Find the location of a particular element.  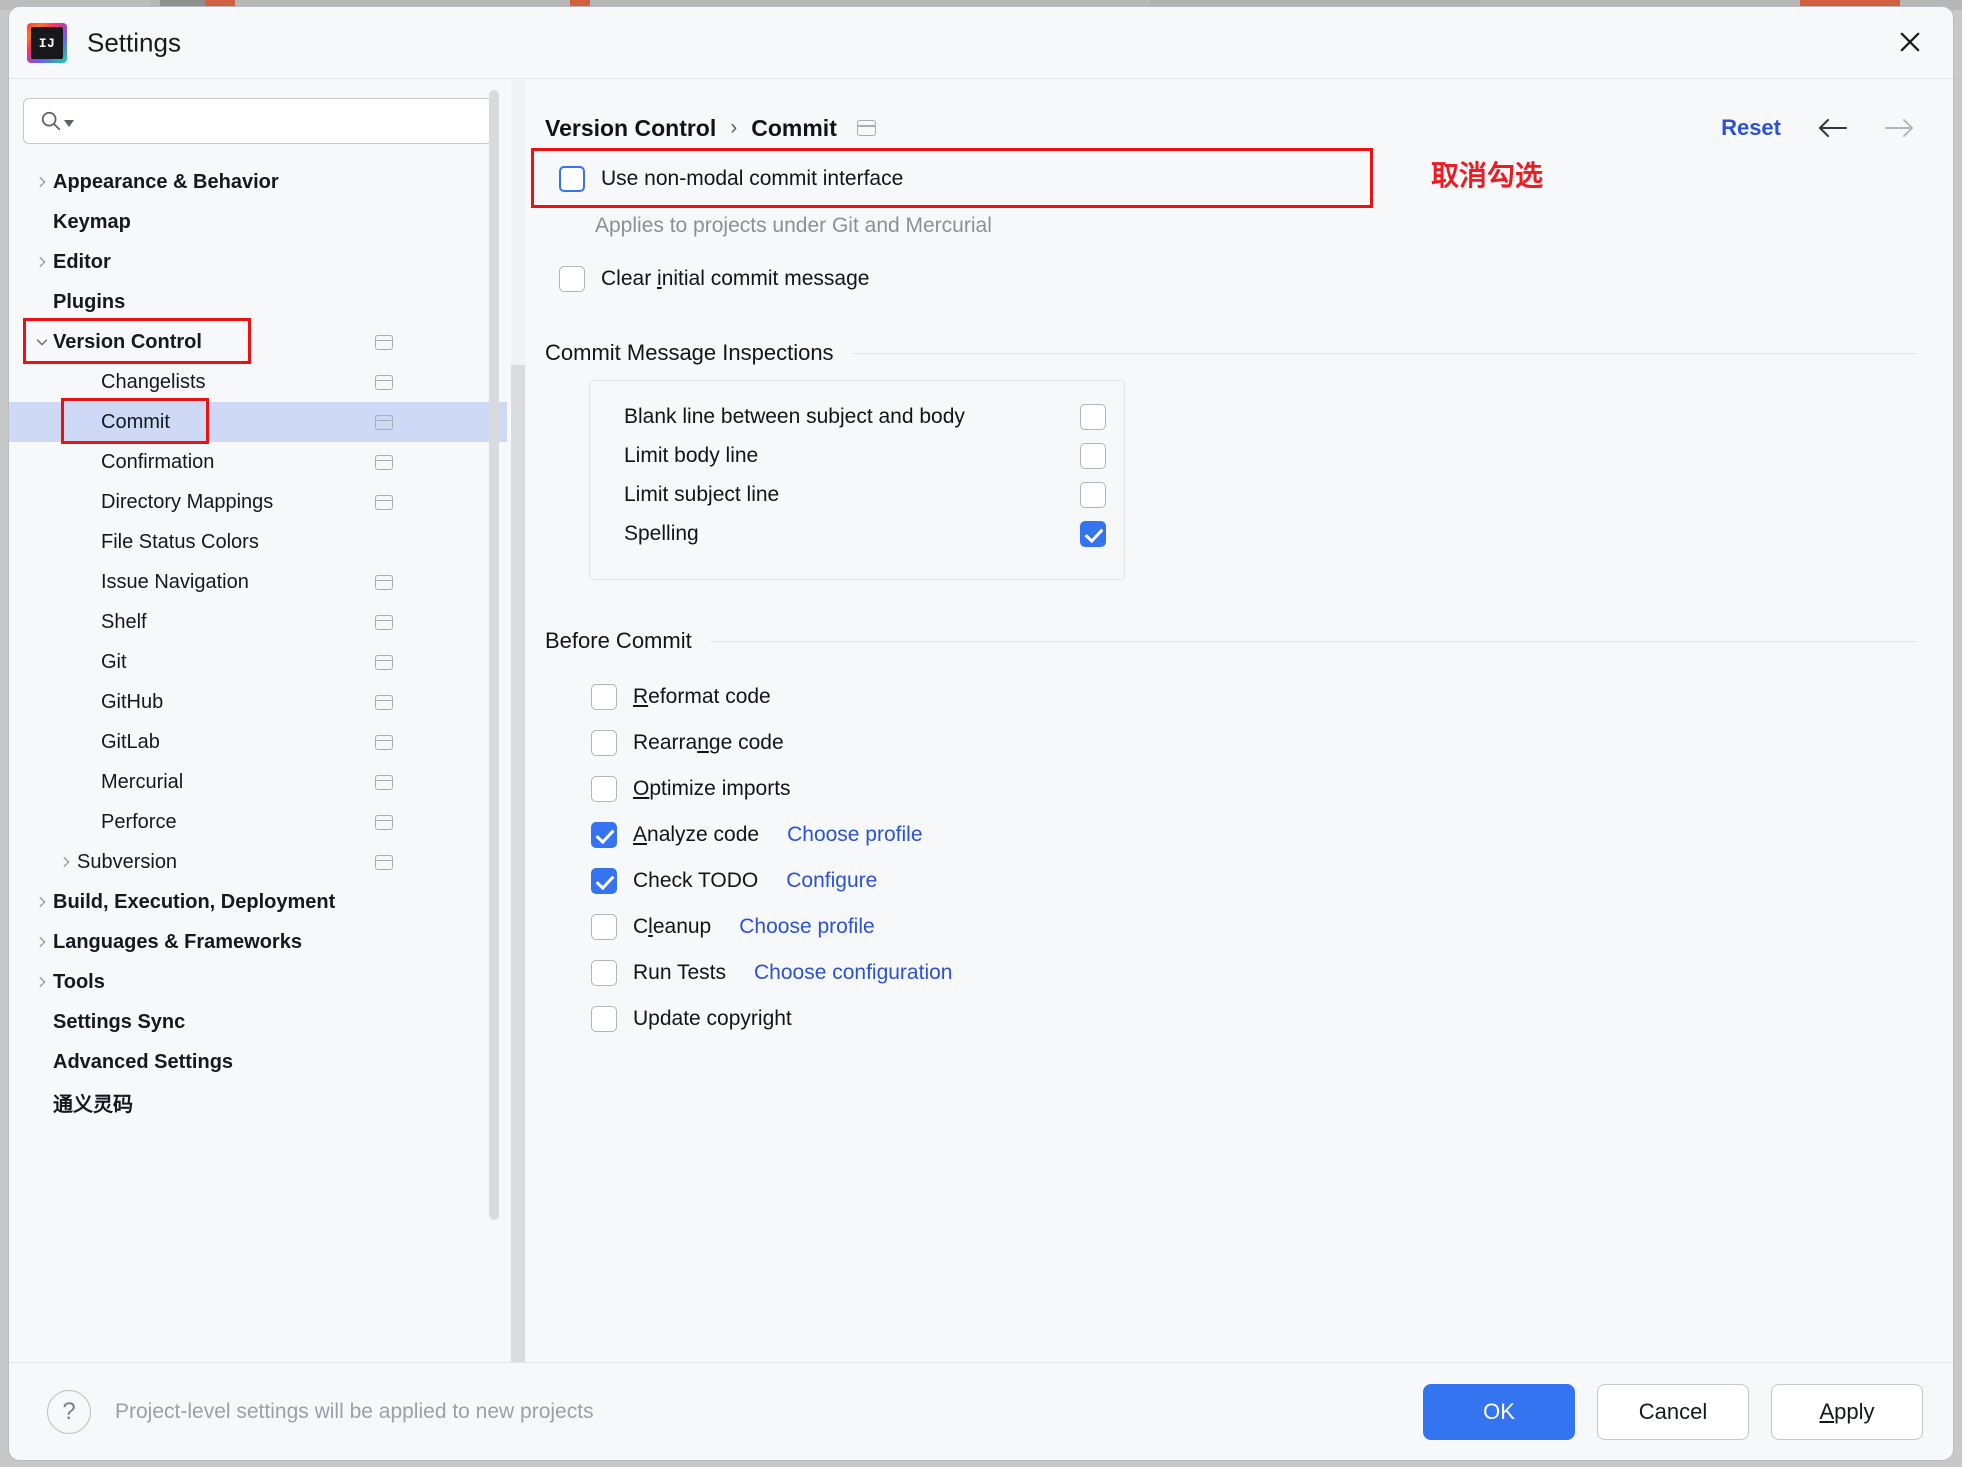

label-part-before: Run Tests is located at coordinates (679, 972).